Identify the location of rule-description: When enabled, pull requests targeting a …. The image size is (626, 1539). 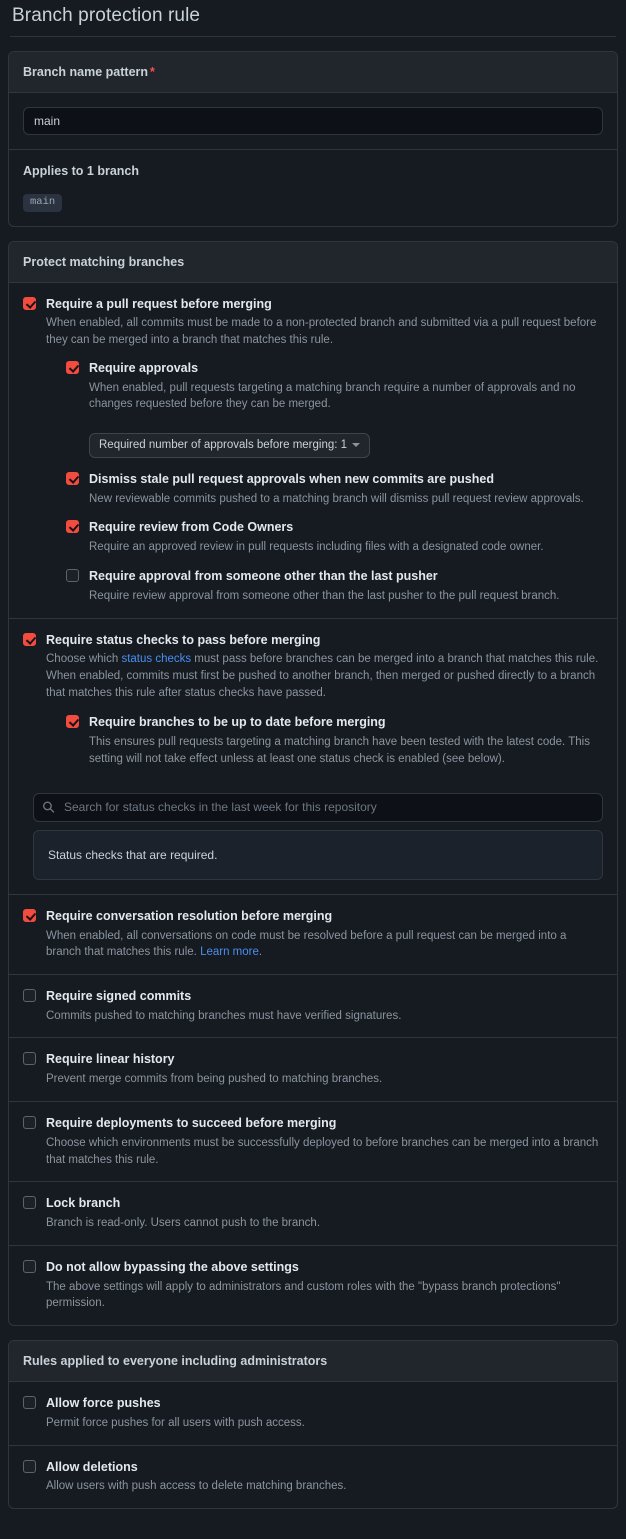
(332, 396).